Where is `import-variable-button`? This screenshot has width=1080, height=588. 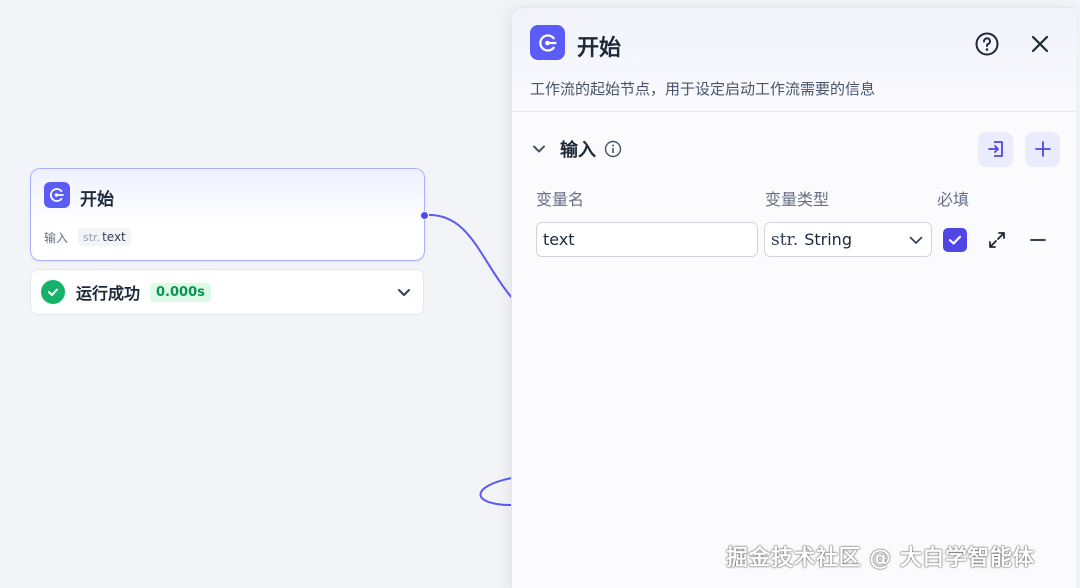
import-variable-button is located at coordinates (995, 149).